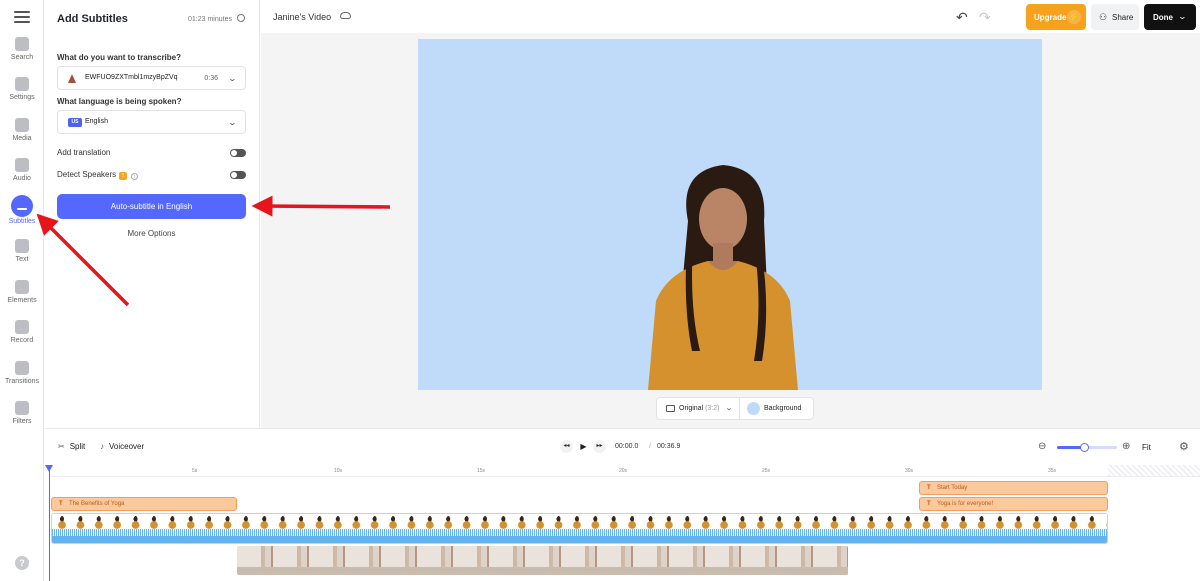 Image resolution: width=1200 pixels, height=581 pixels. What do you see at coordinates (84, 152) in the screenshot?
I see `add-translation-label: Add translation` at bounding box center [84, 152].